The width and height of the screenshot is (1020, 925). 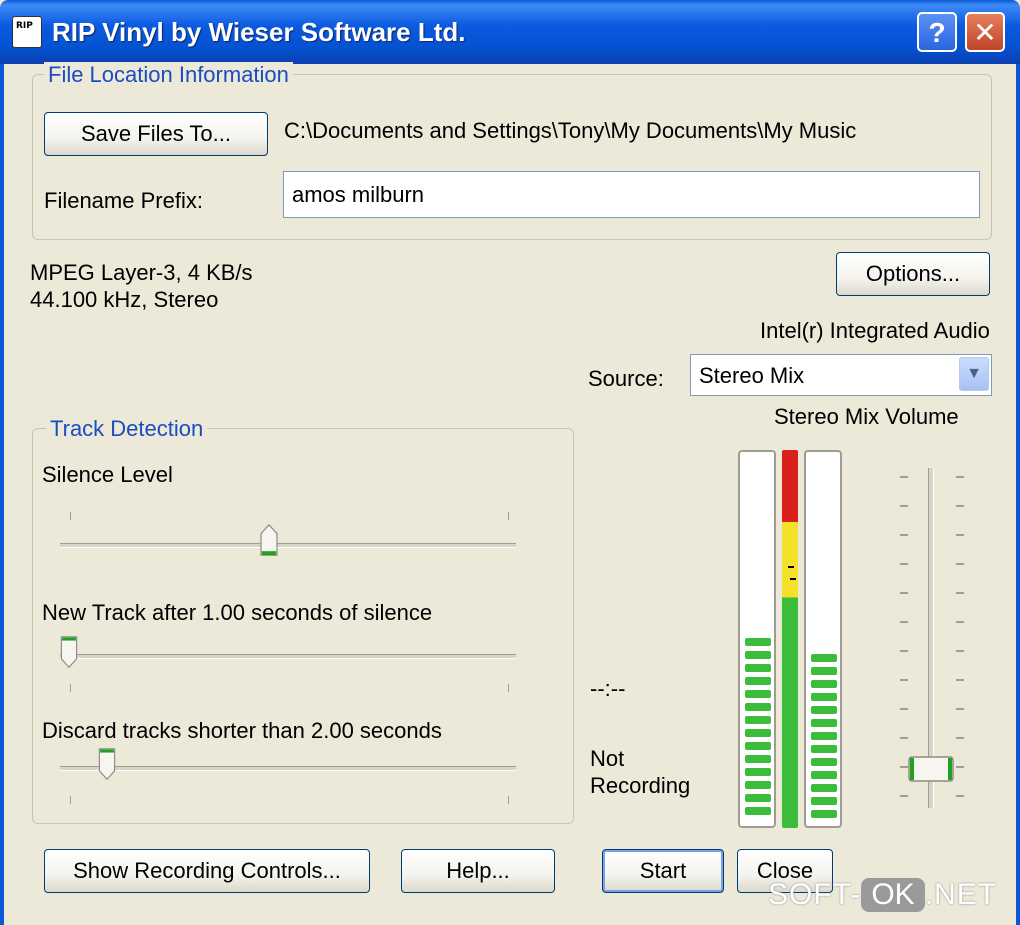 What do you see at coordinates (69, 652) in the screenshot?
I see `new-track-slider-thumb` at bounding box center [69, 652].